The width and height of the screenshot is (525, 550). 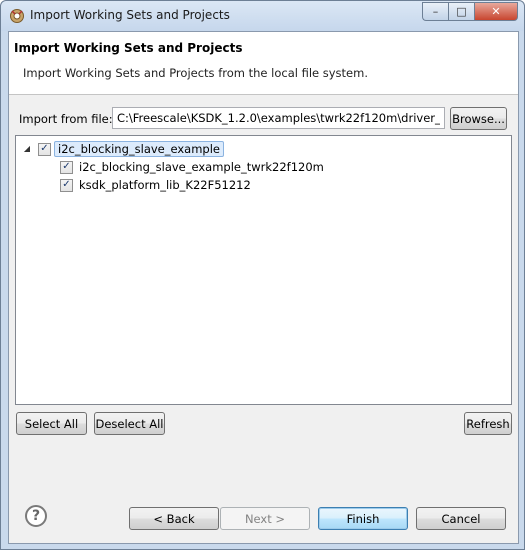 I want to click on close-button: ✕, so click(x=496, y=11).